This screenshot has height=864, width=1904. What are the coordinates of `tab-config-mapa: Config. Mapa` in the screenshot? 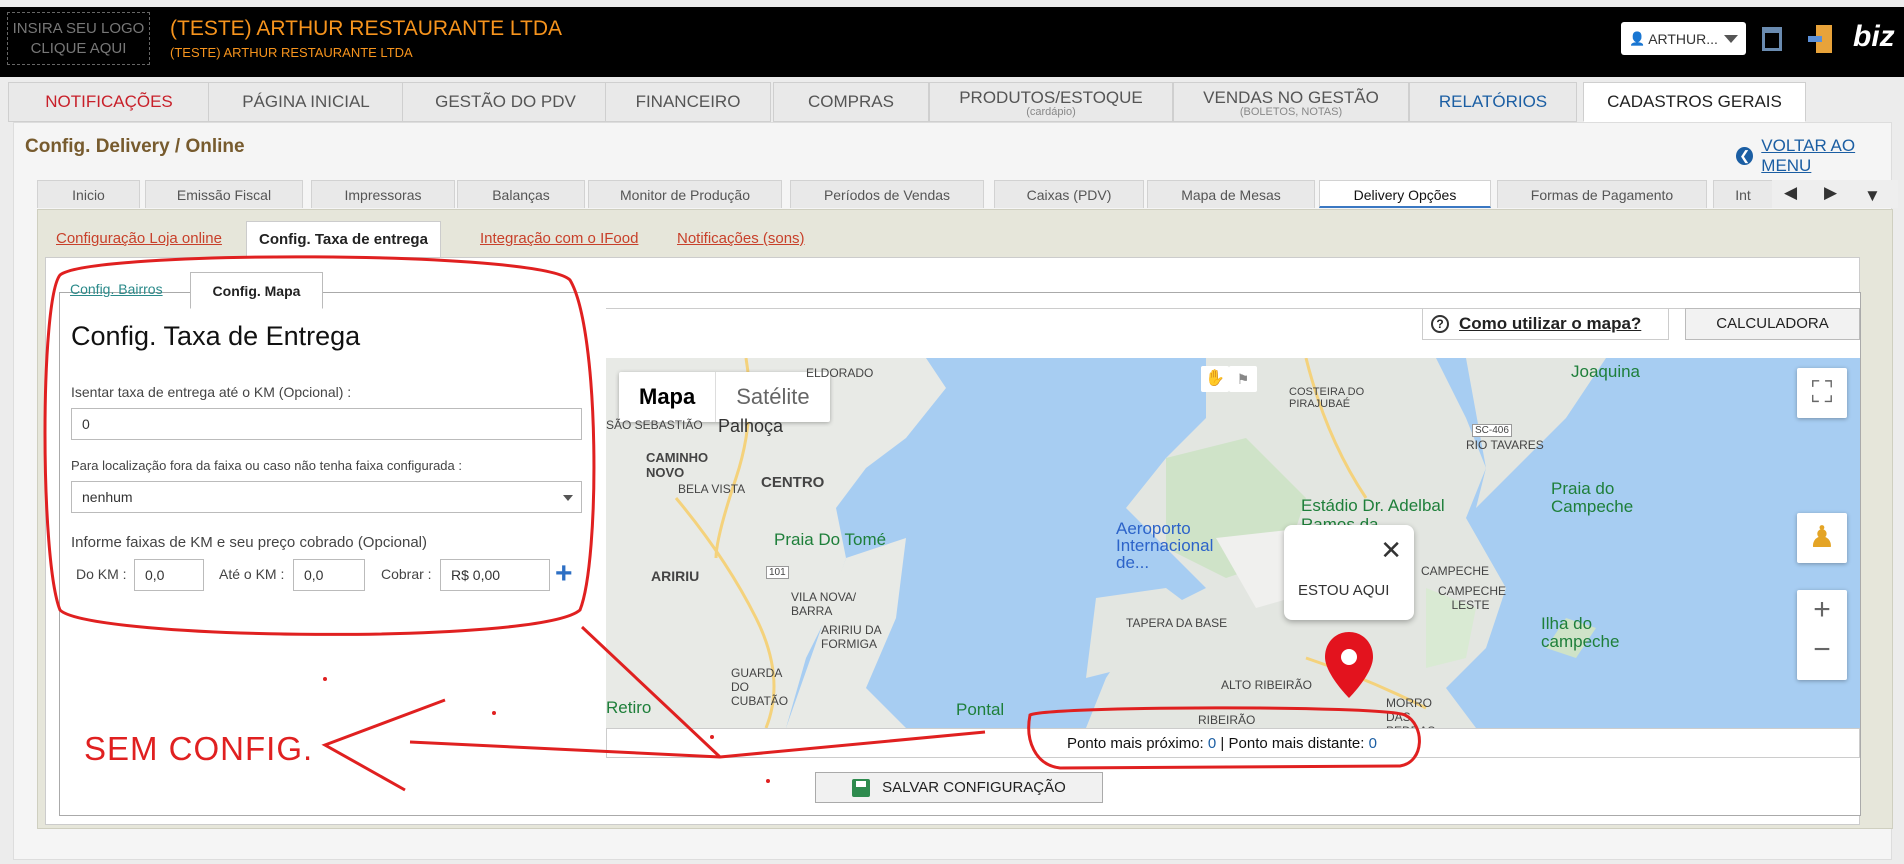 It's located at (256, 290).